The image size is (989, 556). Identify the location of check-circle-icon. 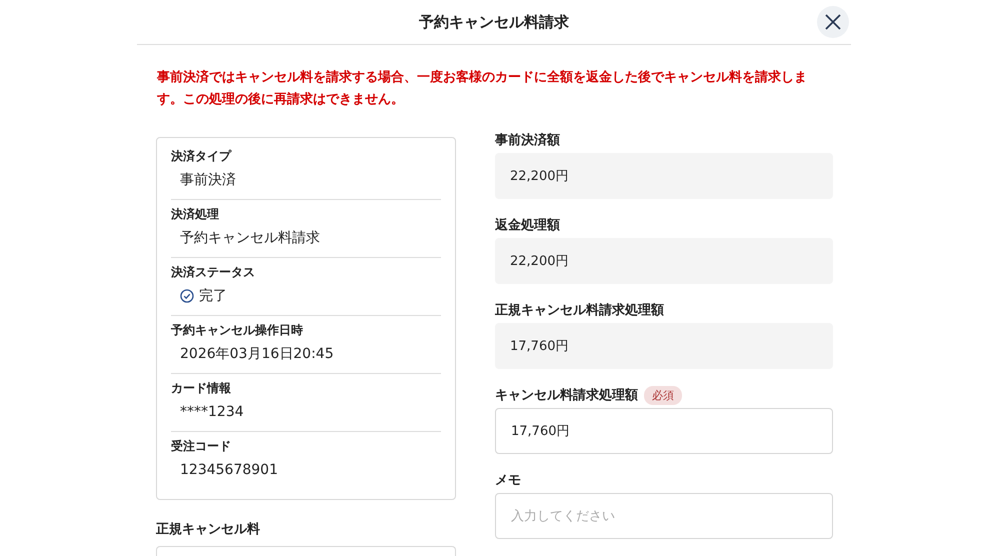
(187, 296).